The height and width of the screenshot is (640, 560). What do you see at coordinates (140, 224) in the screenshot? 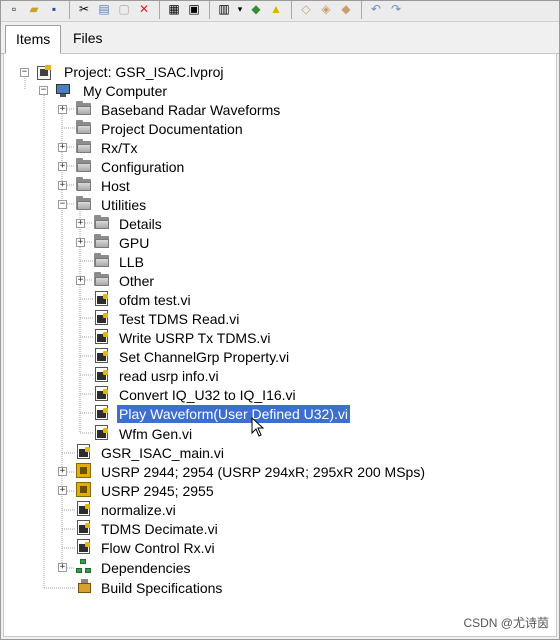
I see `tree-item-details: Details` at bounding box center [140, 224].